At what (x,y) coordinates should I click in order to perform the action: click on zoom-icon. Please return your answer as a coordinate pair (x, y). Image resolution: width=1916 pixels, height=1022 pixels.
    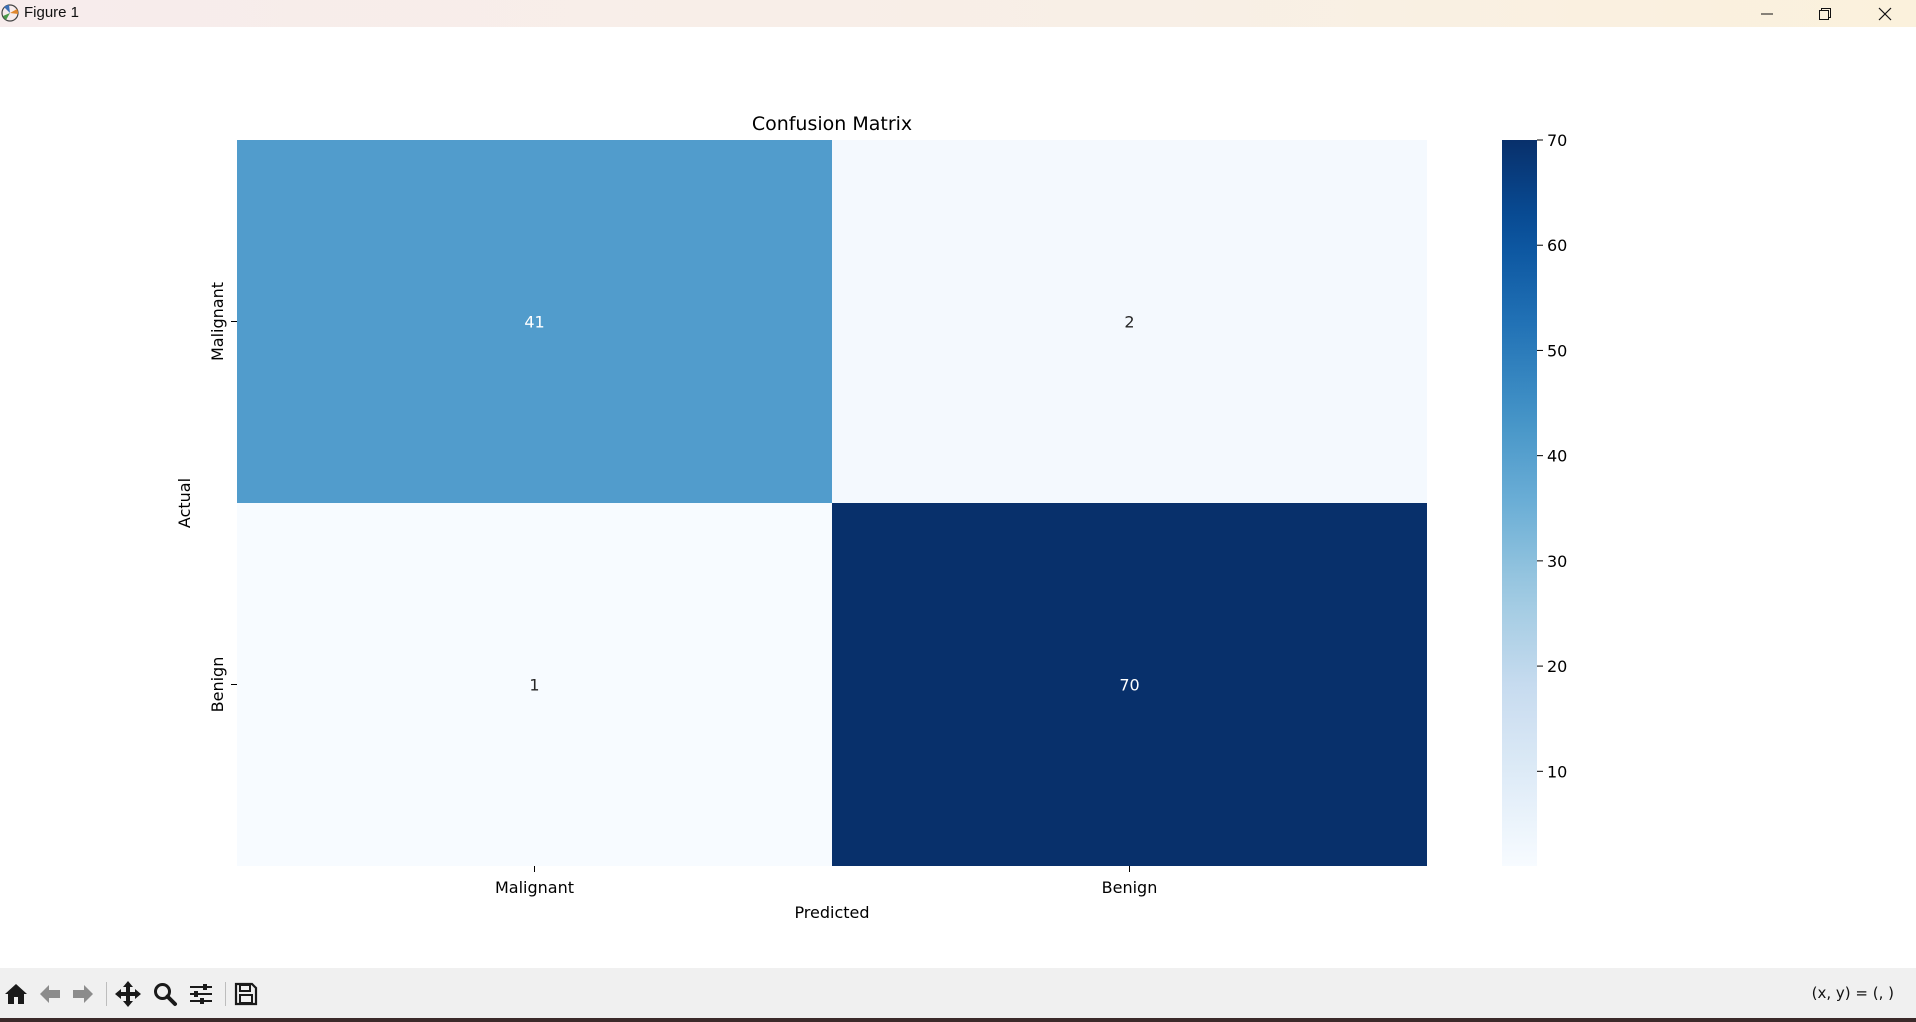
    Looking at the image, I should click on (165, 994).